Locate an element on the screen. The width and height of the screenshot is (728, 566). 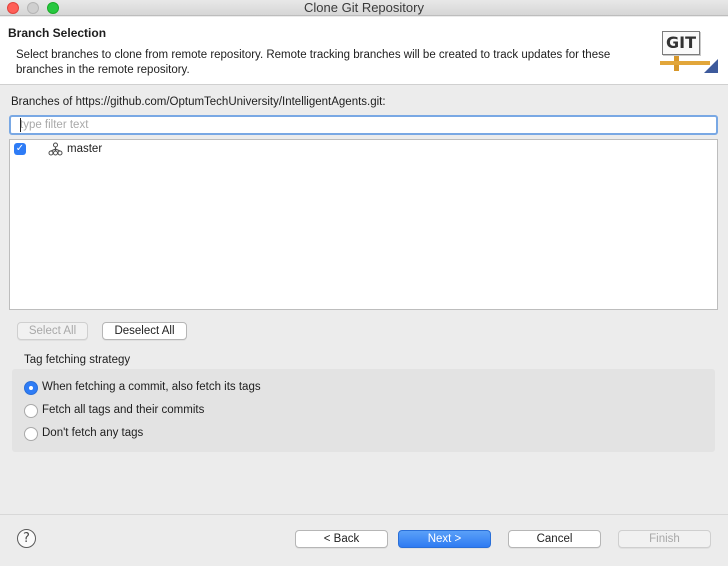
tag-fetching-title: Tag fetching strategy is located at coordinates (77, 360).